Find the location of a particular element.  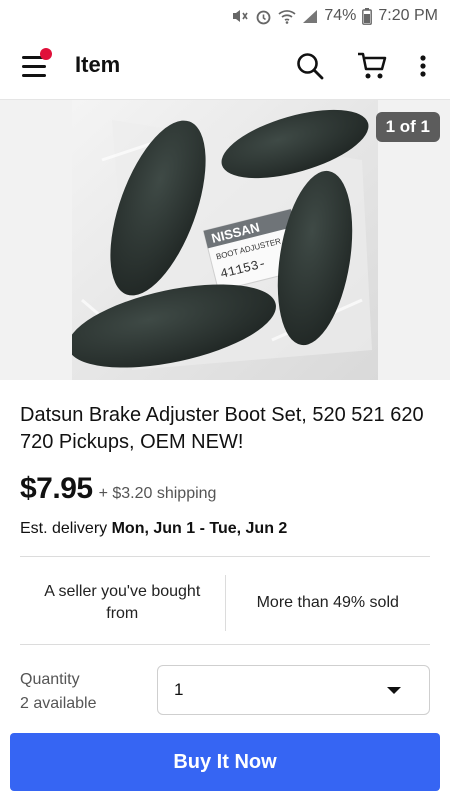

buy-it-now-button: Buy It Now is located at coordinates (225, 762).